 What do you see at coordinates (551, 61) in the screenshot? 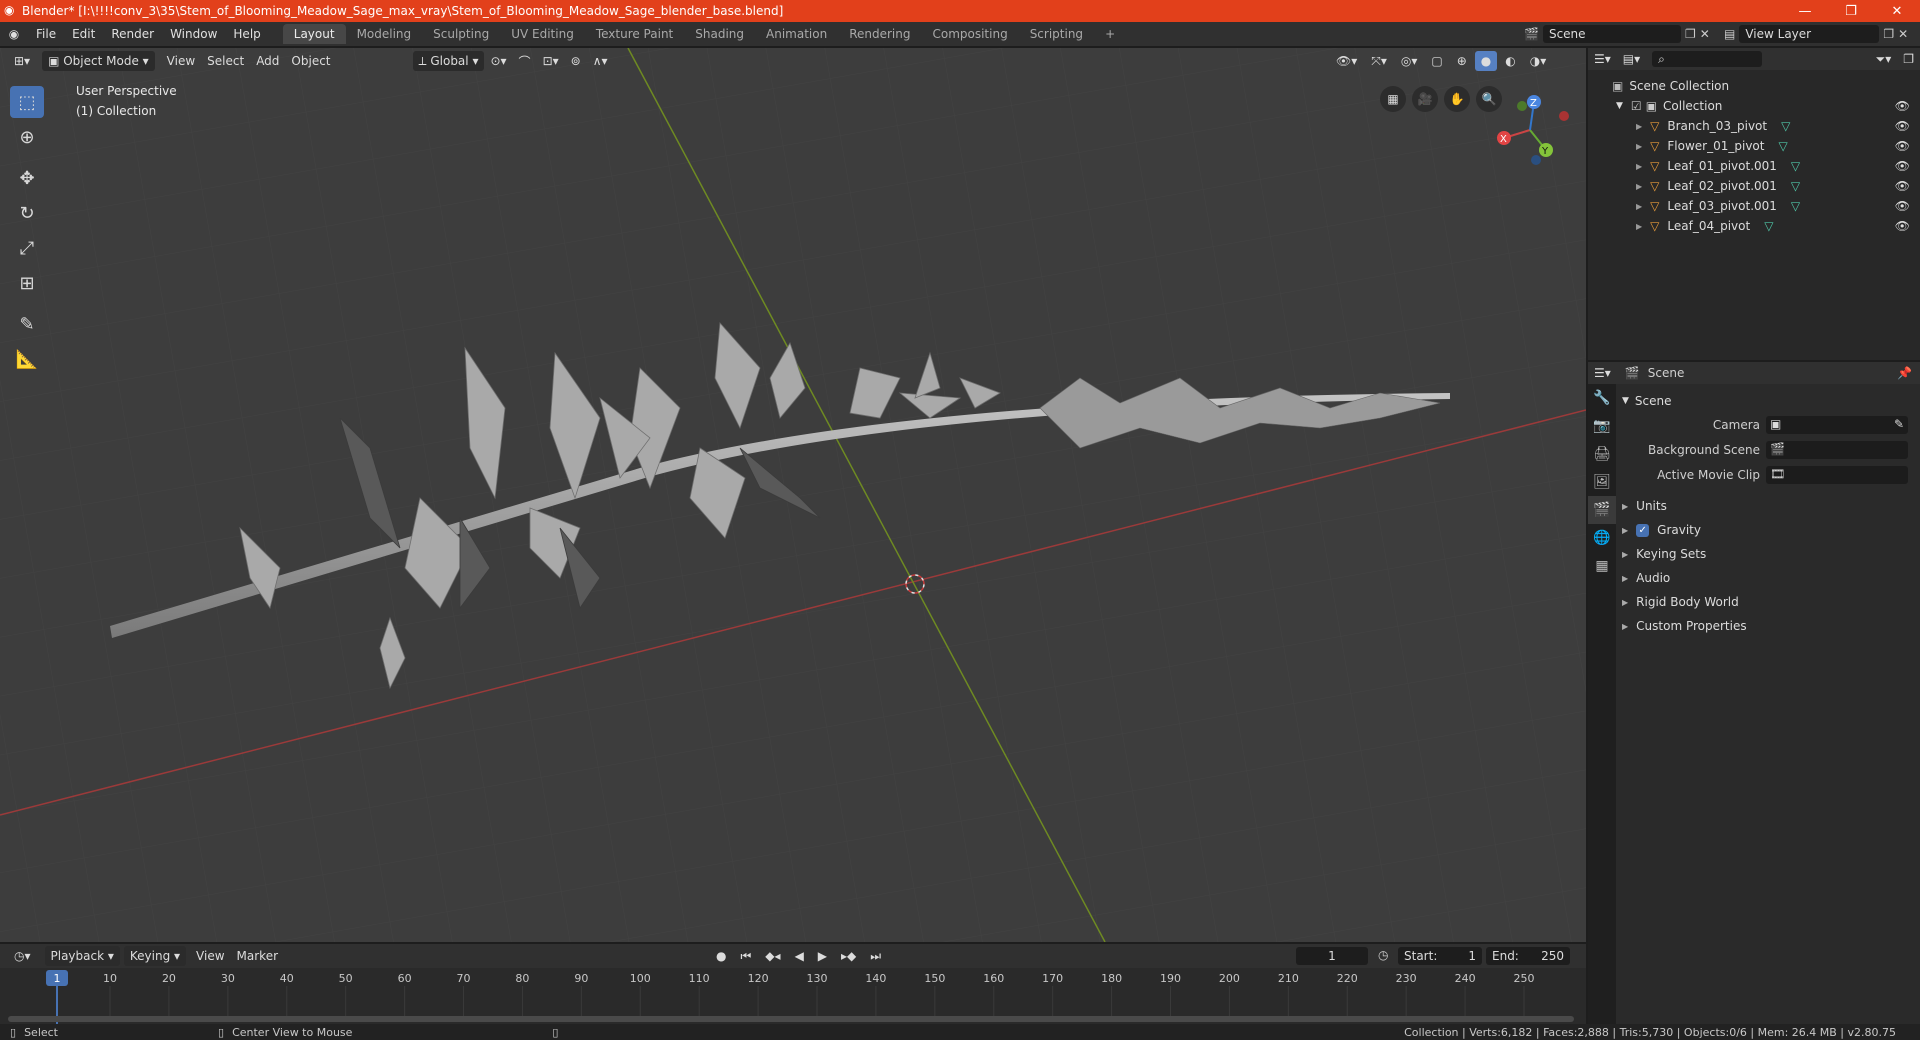
I see `snap-target-icon: ⊡▾` at bounding box center [551, 61].